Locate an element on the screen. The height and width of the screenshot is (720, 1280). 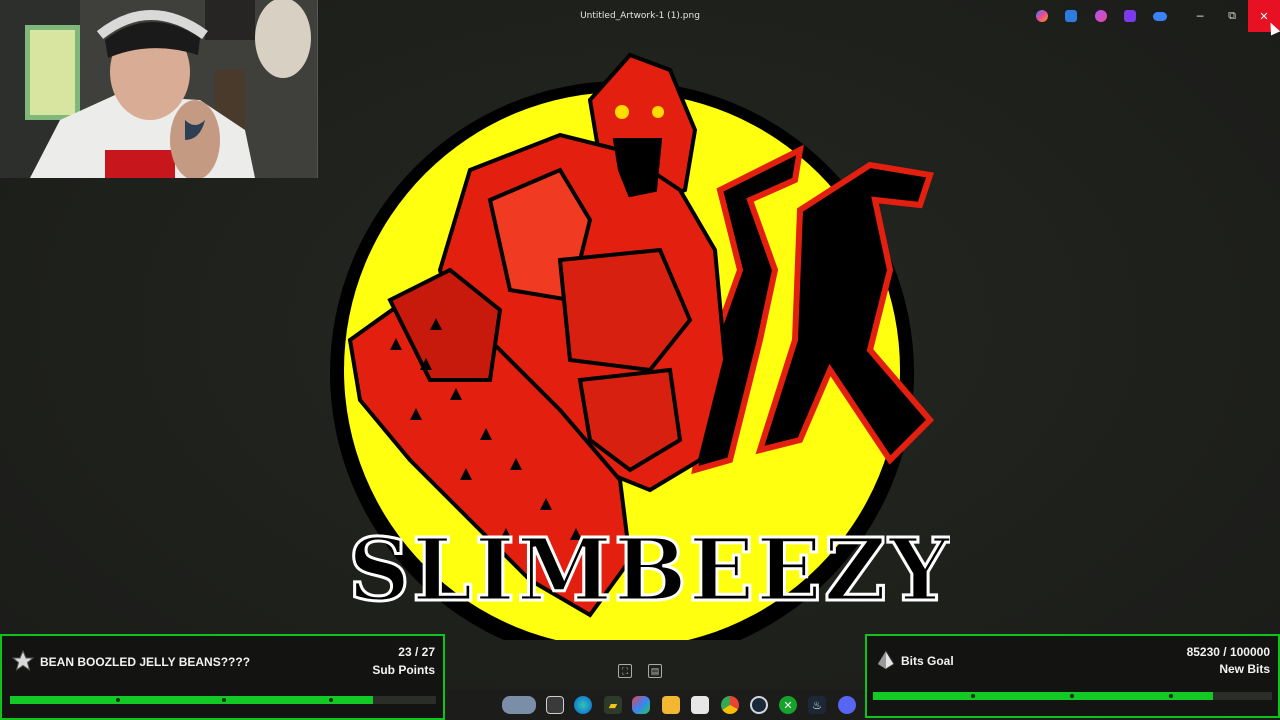
store-icon is located at coordinates (700, 705).